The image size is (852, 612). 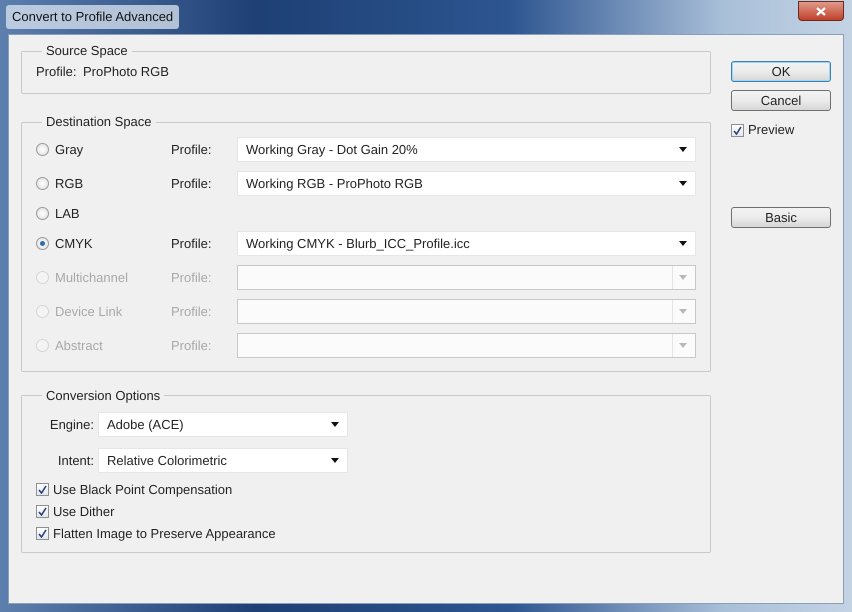 What do you see at coordinates (223, 460) in the screenshot?
I see `option-dropdown: Relative Colorimetric` at bounding box center [223, 460].